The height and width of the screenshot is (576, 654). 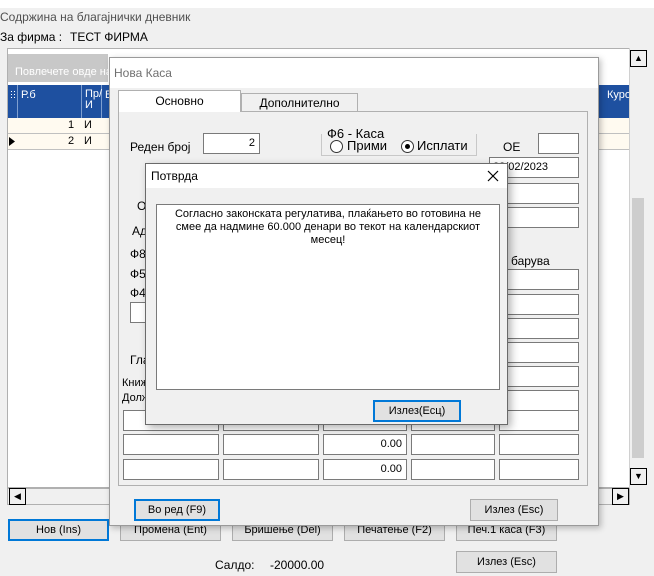 What do you see at coordinates (297, 565) in the screenshot?
I see `saldo-value: -20000.00` at bounding box center [297, 565].